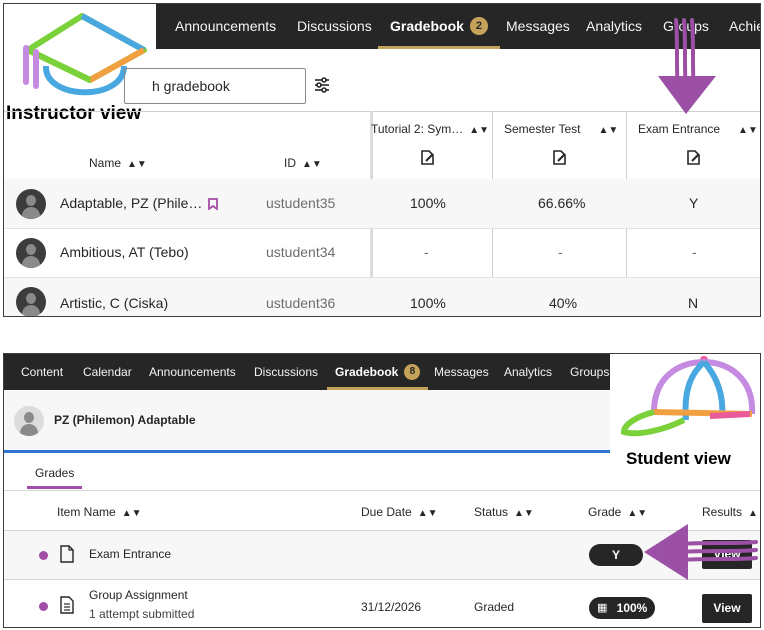 The image size is (764, 630). What do you see at coordinates (322, 85) in the screenshot?
I see `filter-settings-icon` at bounding box center [322, 85].